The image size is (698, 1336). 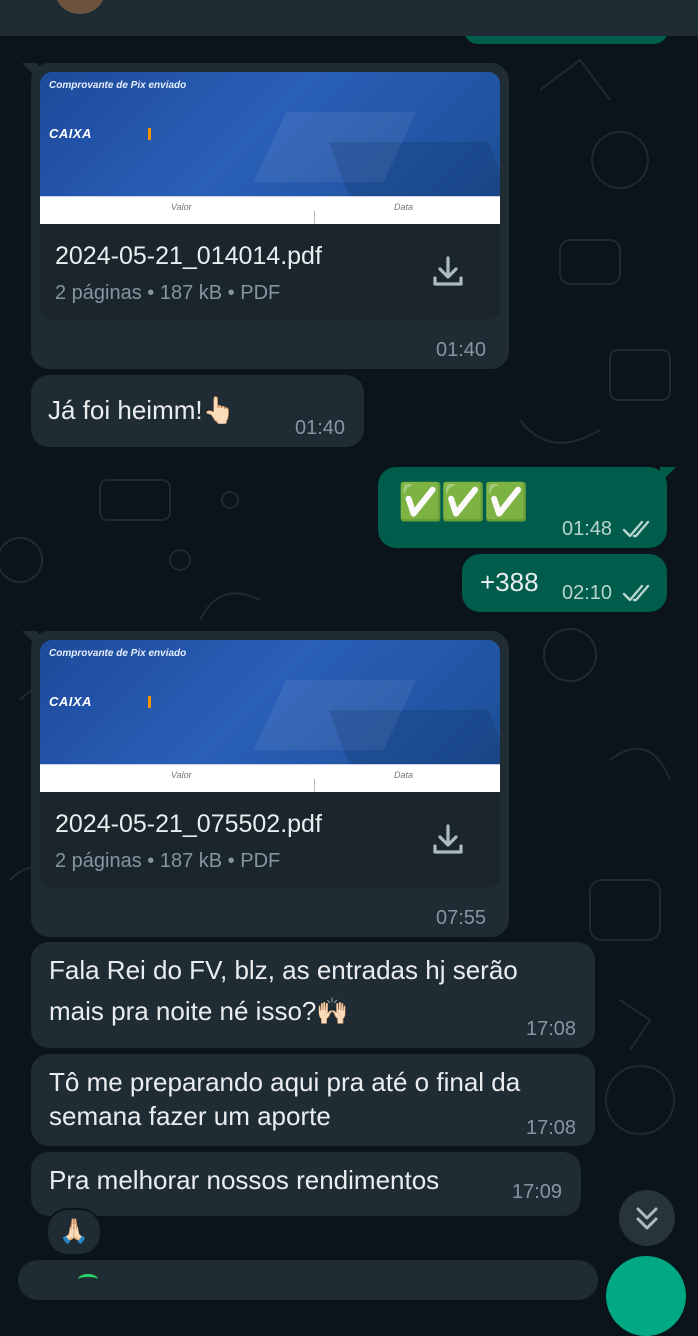 What do you see at coordinates (141, 410) in the screenshot?
I see `message-text: Já foi heimm!👆🏻` at bounding box center [141, 410].